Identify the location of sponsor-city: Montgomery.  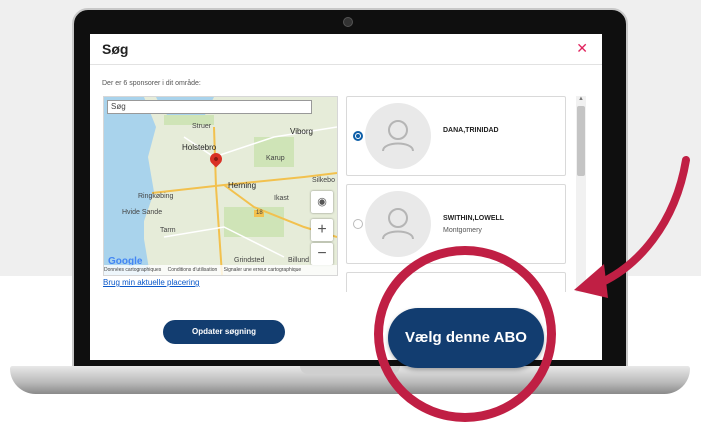
(462, 230).